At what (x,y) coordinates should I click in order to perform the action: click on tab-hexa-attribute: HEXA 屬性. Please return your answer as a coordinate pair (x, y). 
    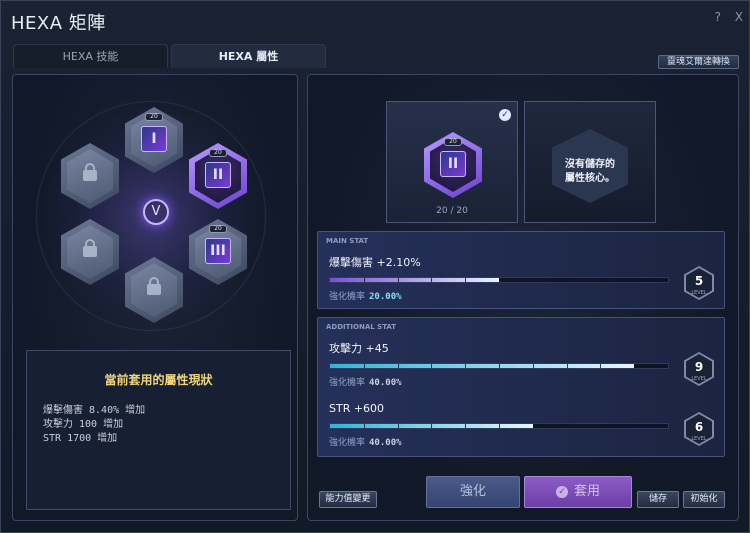
    Looking at the image, I should click on (248, 56).